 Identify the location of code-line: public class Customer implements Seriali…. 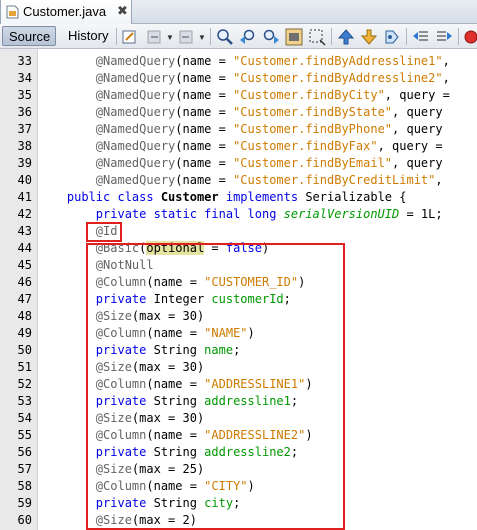
(222, 197).